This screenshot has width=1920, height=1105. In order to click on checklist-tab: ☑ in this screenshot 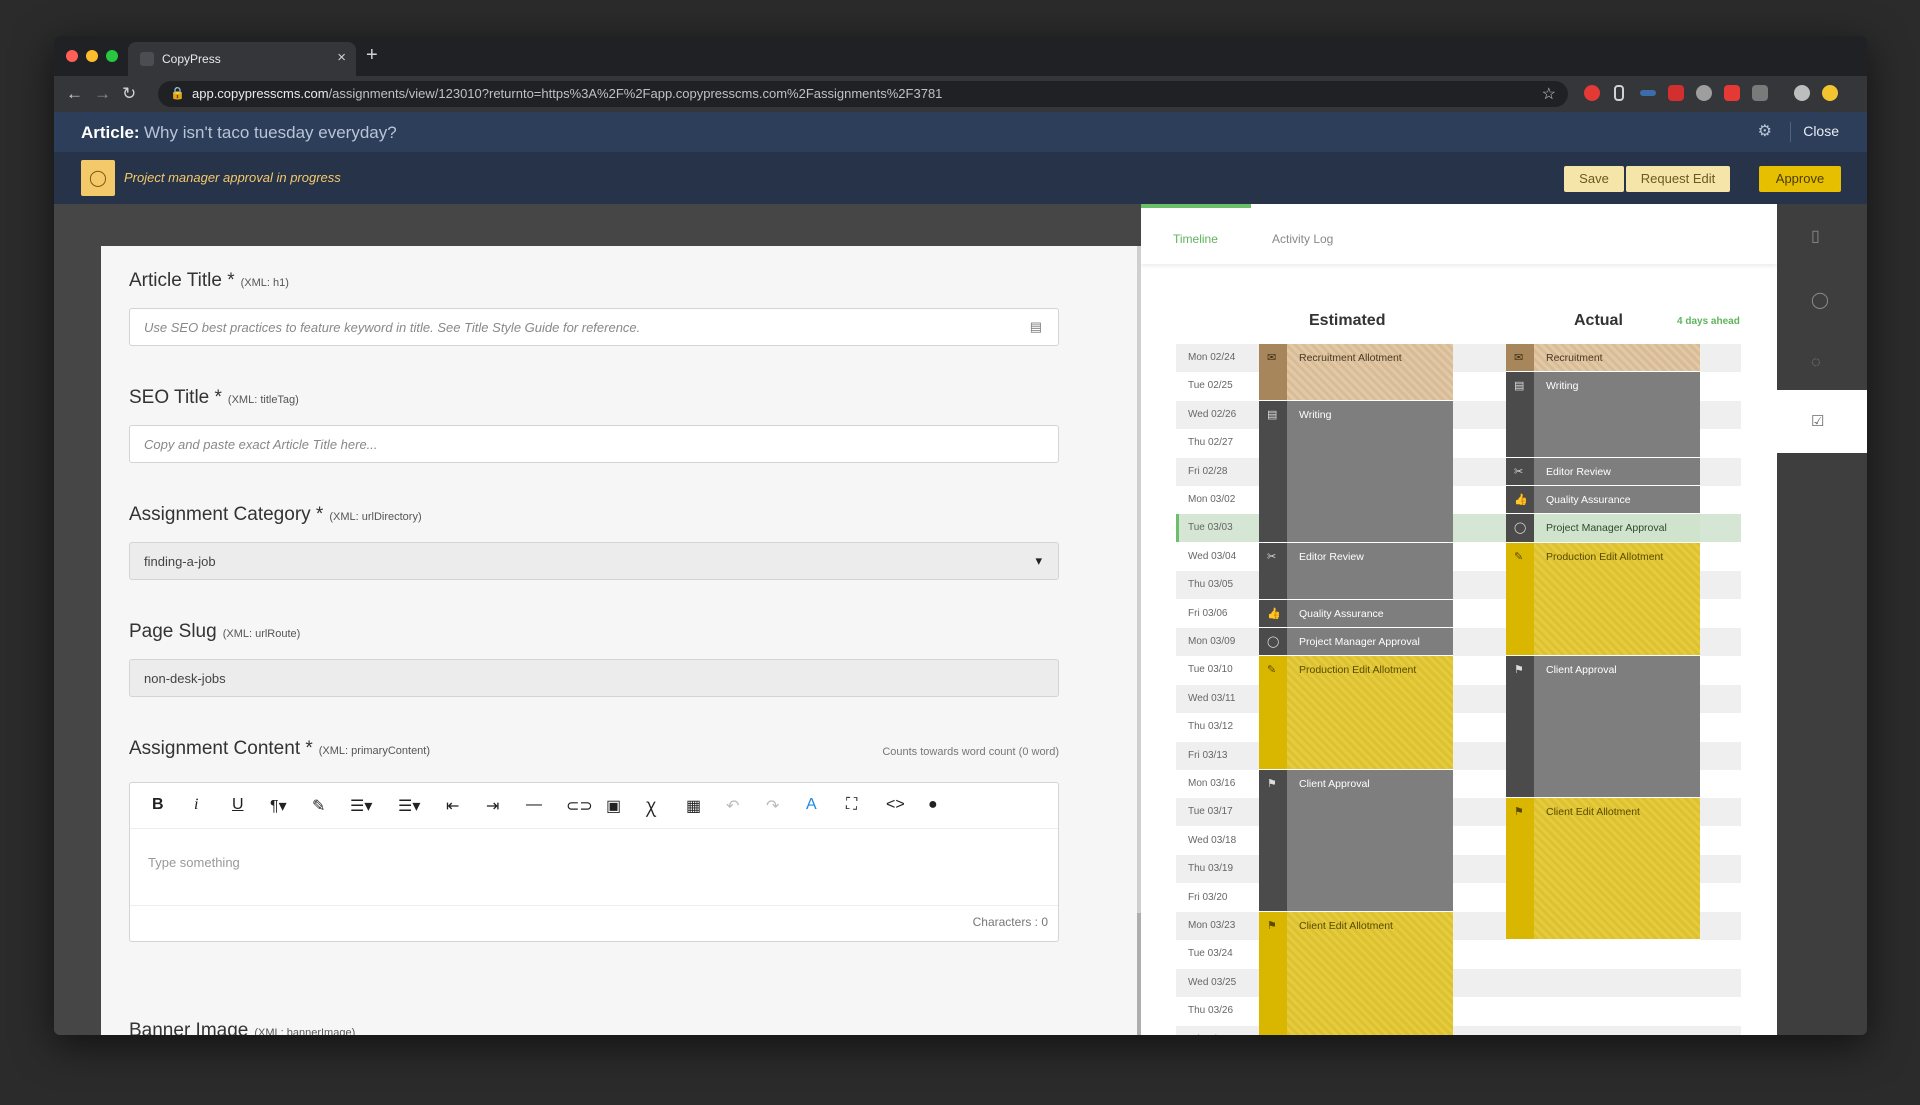, I will do `click(1822, 421)`.